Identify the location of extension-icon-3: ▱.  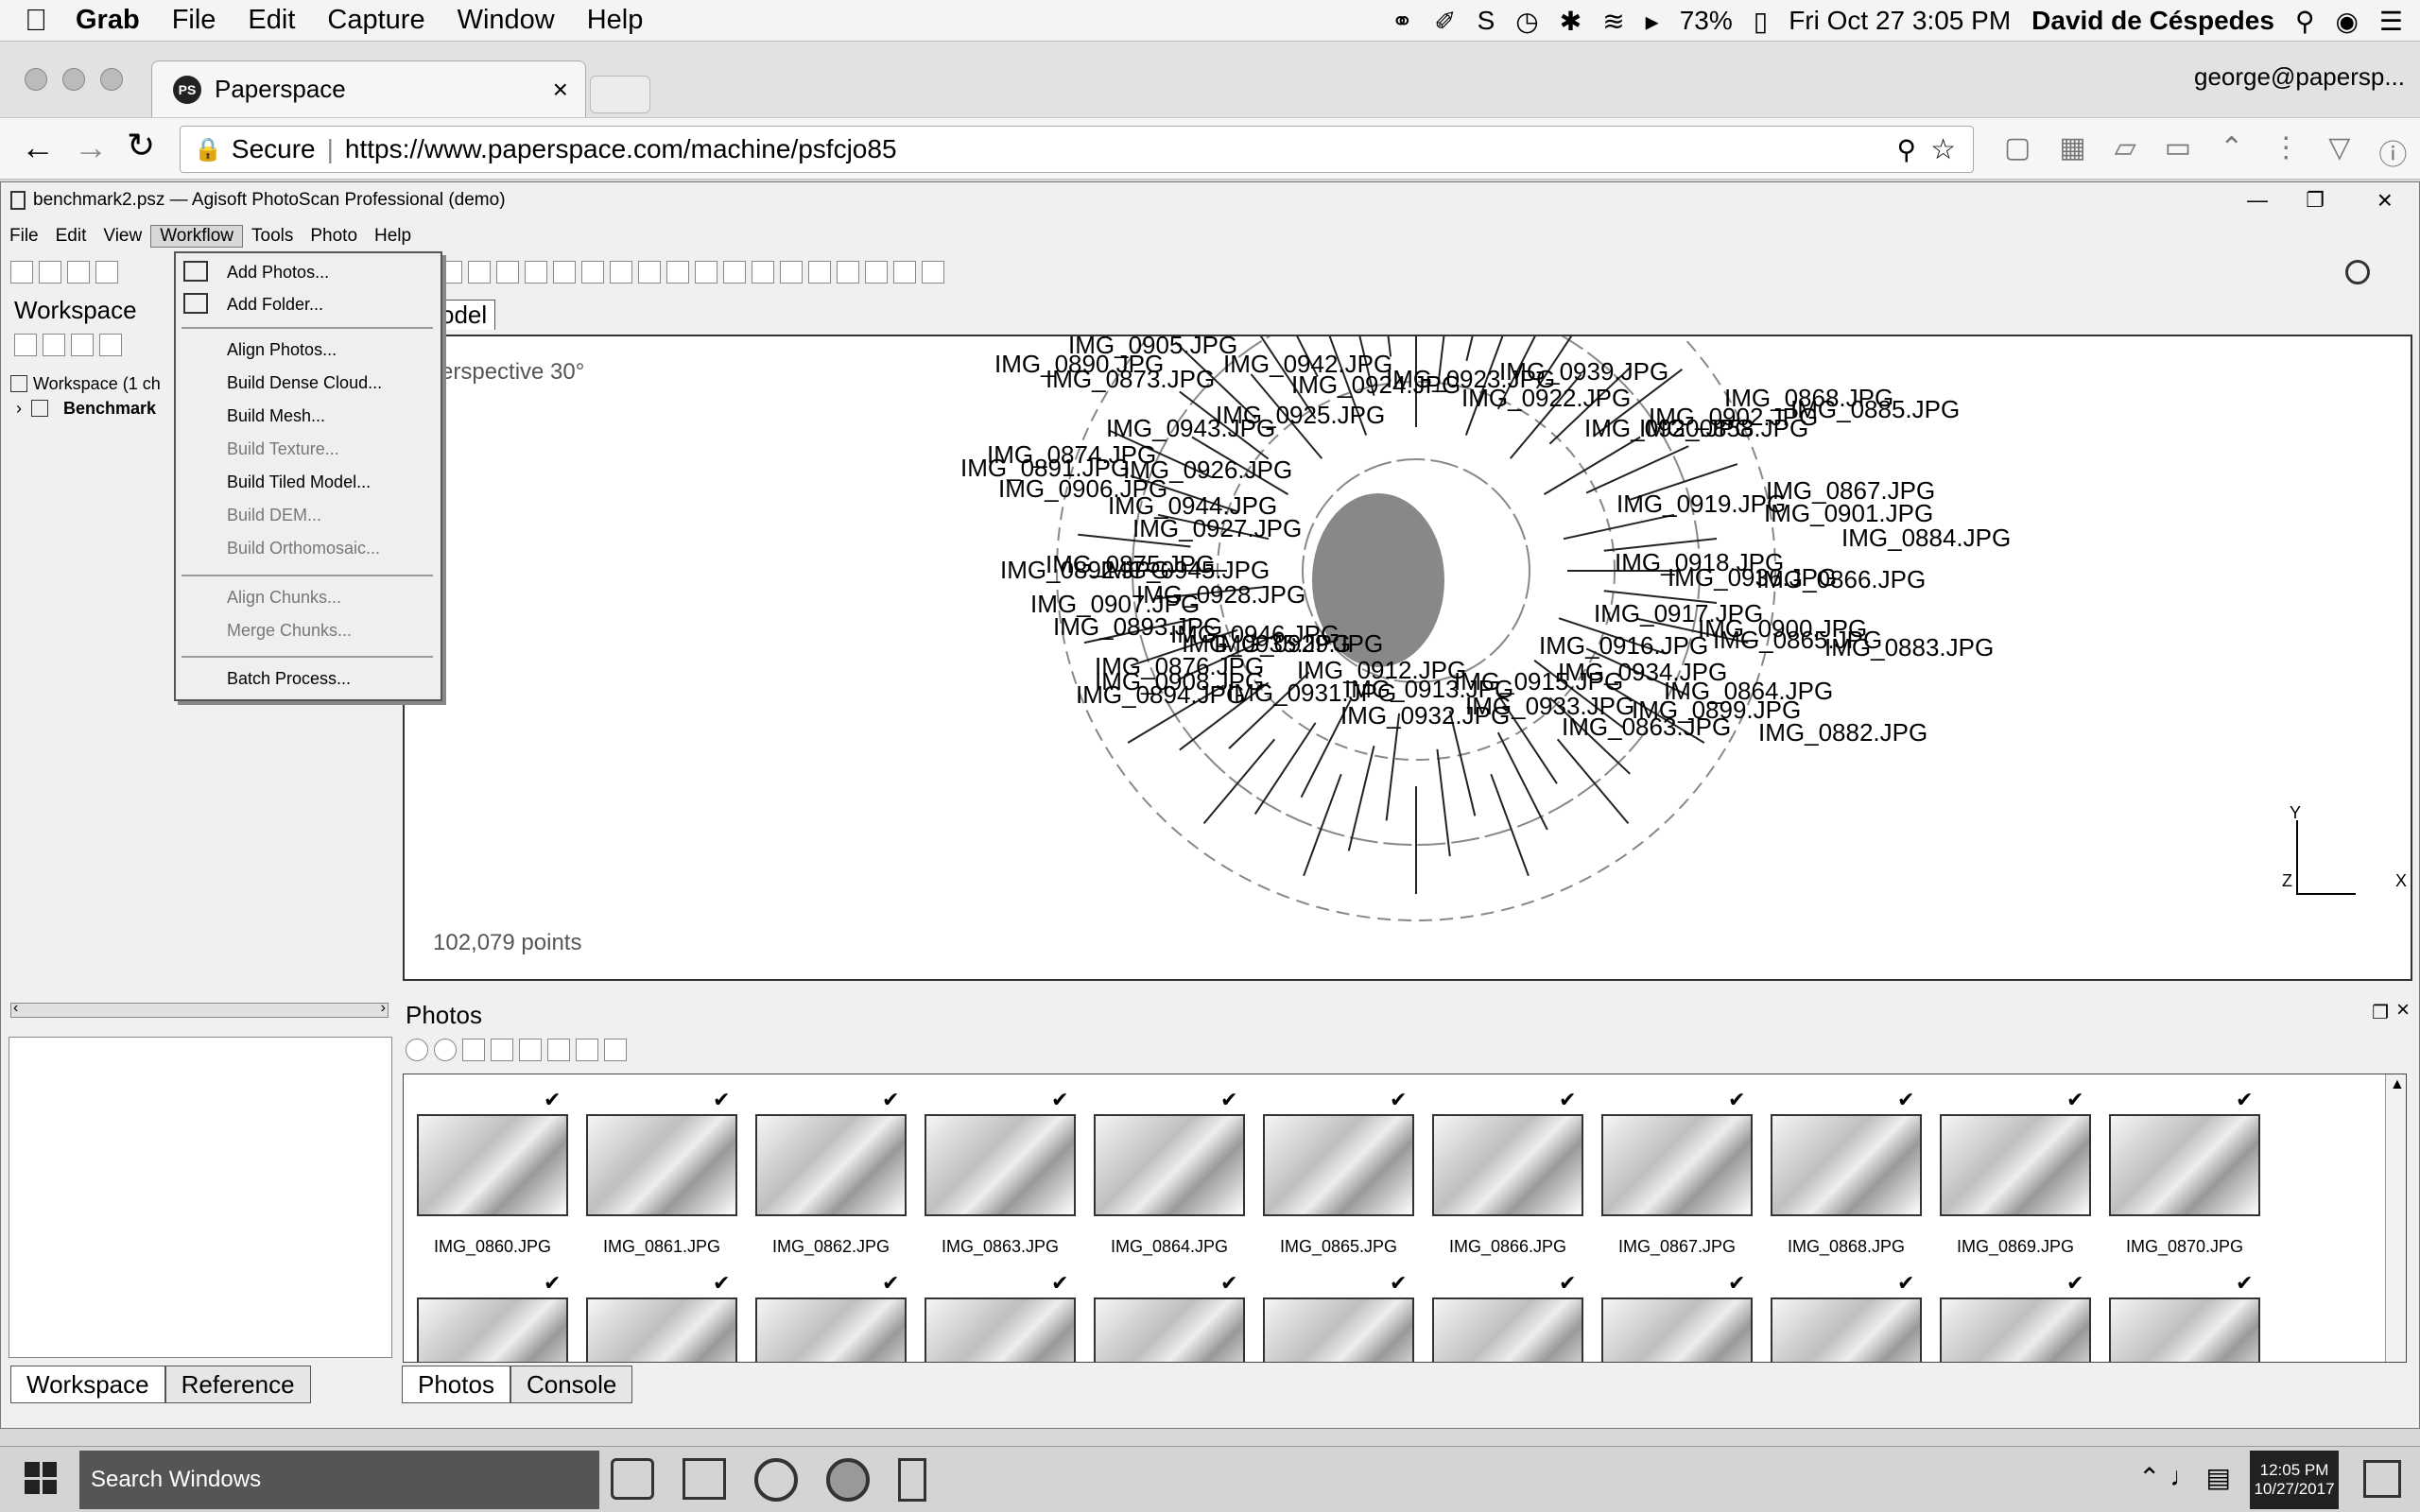
(2125, 152).